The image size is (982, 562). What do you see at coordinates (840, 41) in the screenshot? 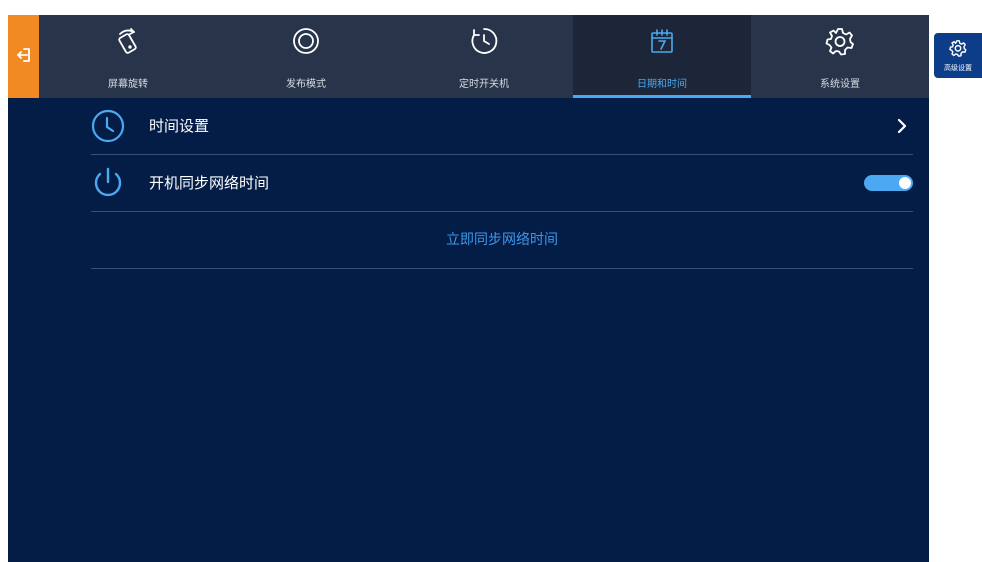
I see `gear-icon` at bounding box center [840, 41].